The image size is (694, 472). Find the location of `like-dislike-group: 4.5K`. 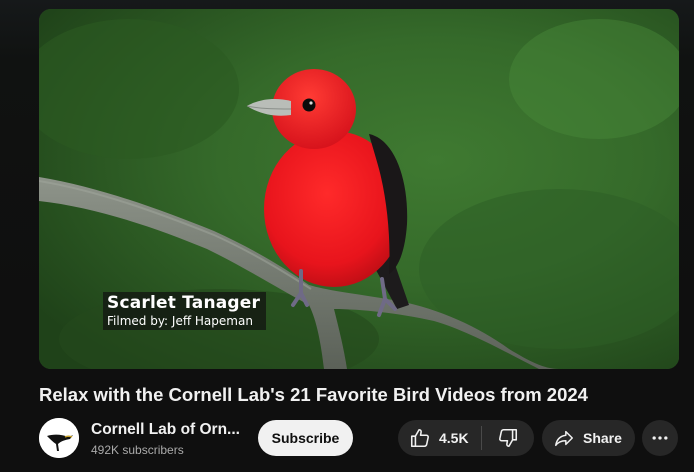

like-dislike-group: 4.5K is located at coordinates (466, 438).